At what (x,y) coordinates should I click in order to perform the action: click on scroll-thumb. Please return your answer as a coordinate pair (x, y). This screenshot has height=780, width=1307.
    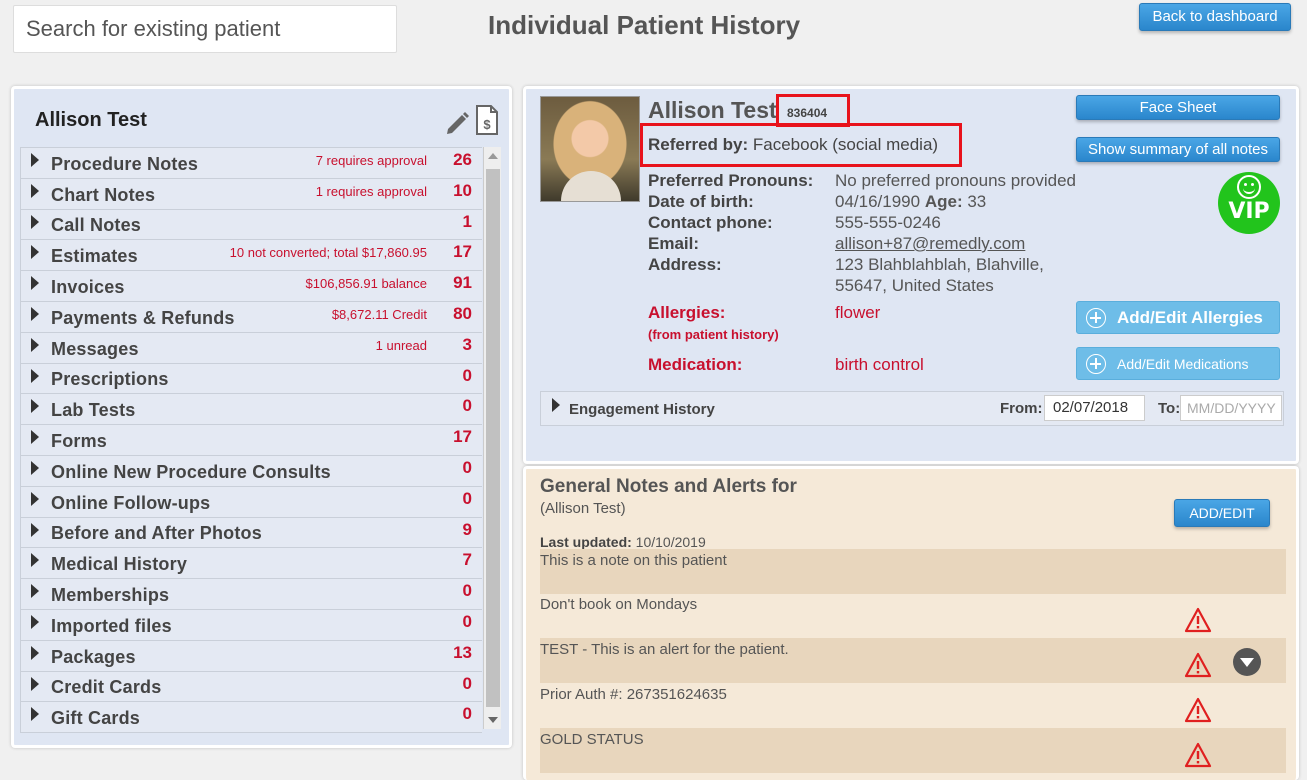
    Looking at the image, I should click on (493, 438).